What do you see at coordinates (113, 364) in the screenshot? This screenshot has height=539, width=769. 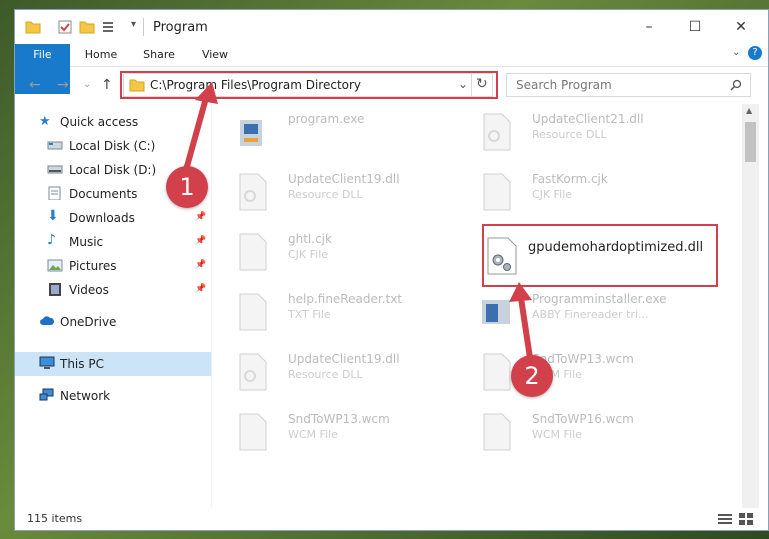 I see `sidebar-item-this-pc: This PC` at bounding box center [113, 364].